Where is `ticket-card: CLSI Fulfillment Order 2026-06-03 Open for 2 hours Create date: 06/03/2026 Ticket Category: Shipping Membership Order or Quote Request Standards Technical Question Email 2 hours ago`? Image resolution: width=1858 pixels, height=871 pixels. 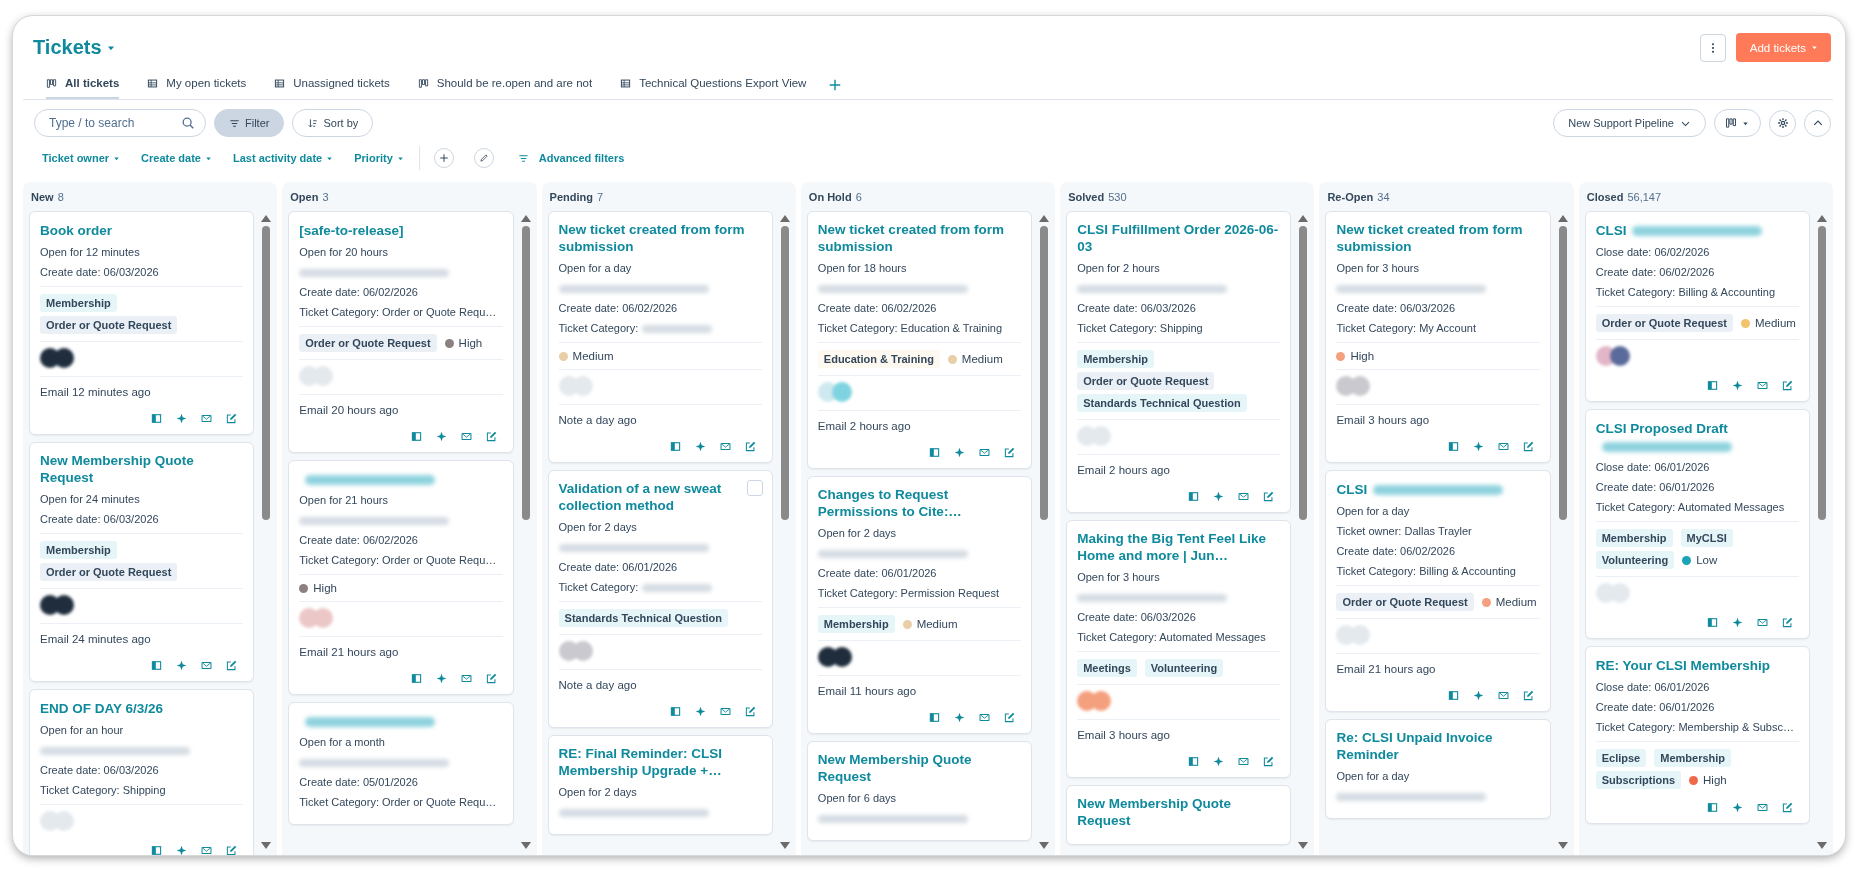
ticket-card: CLSI Fulfillment Order 2026-06-03 Open for 2 hours Create date: 06/03/2026 Ticket Category: Shipping Membership Order or Quote Request Standards Technical Question Email 2 hours ago is located at coordinates (1179, 362).